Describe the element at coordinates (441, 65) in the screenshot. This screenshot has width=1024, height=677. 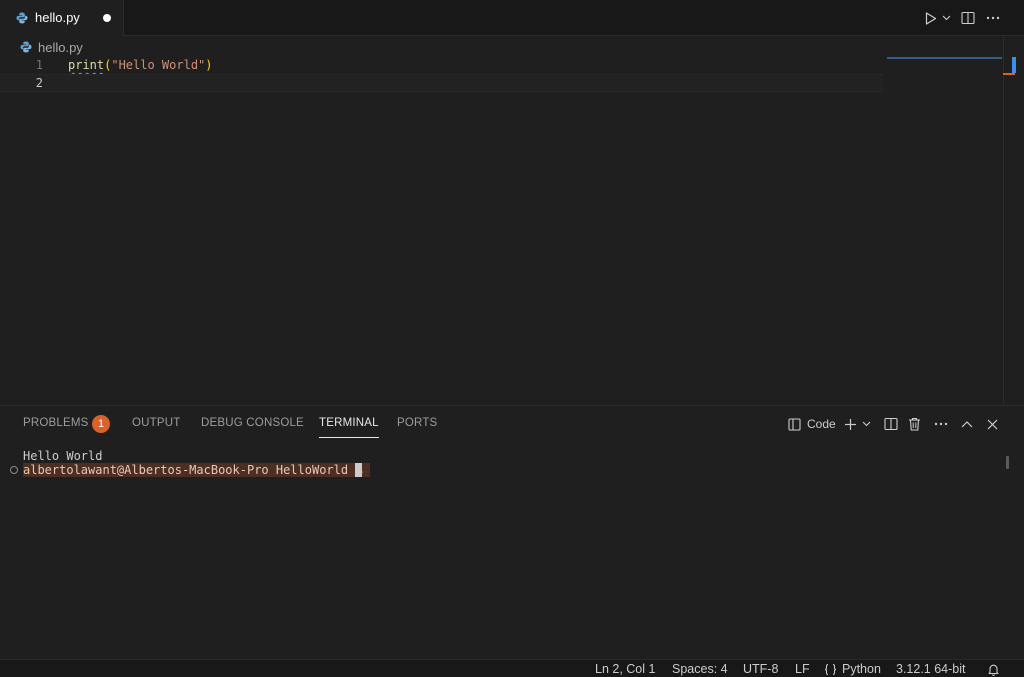
I see `code-line-1: 1 print("Hello World")` at that location.